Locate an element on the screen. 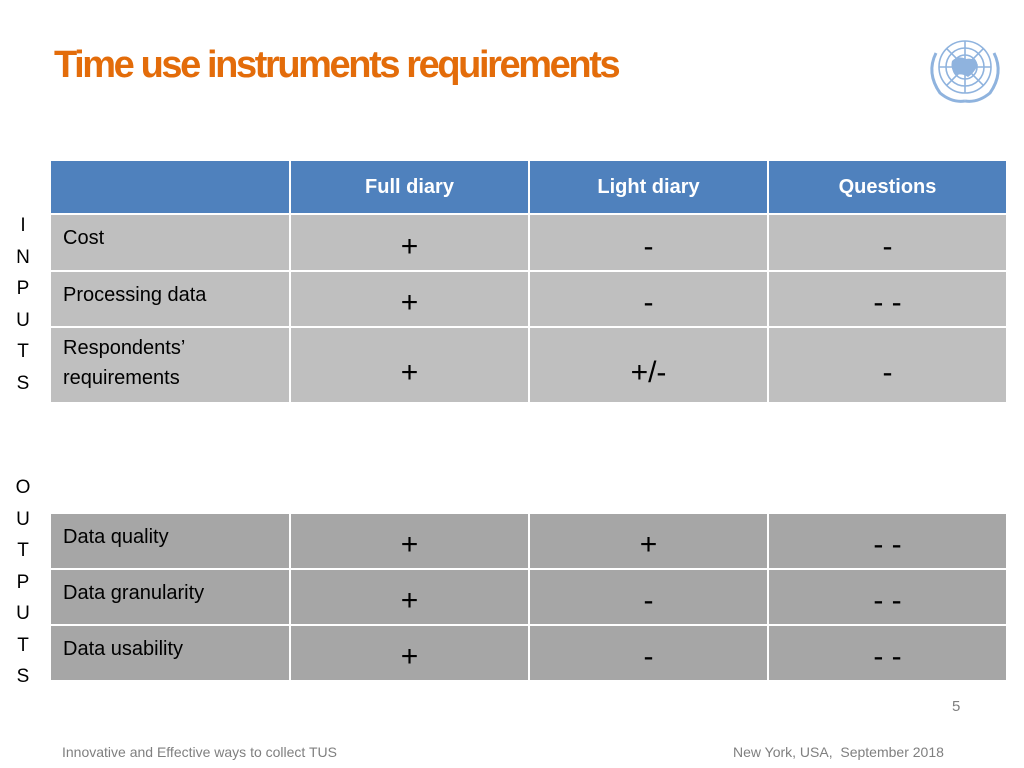 This screenshot has height=768, width=1024. header-full-diary: Full diary is located at coordinates (409, 187).